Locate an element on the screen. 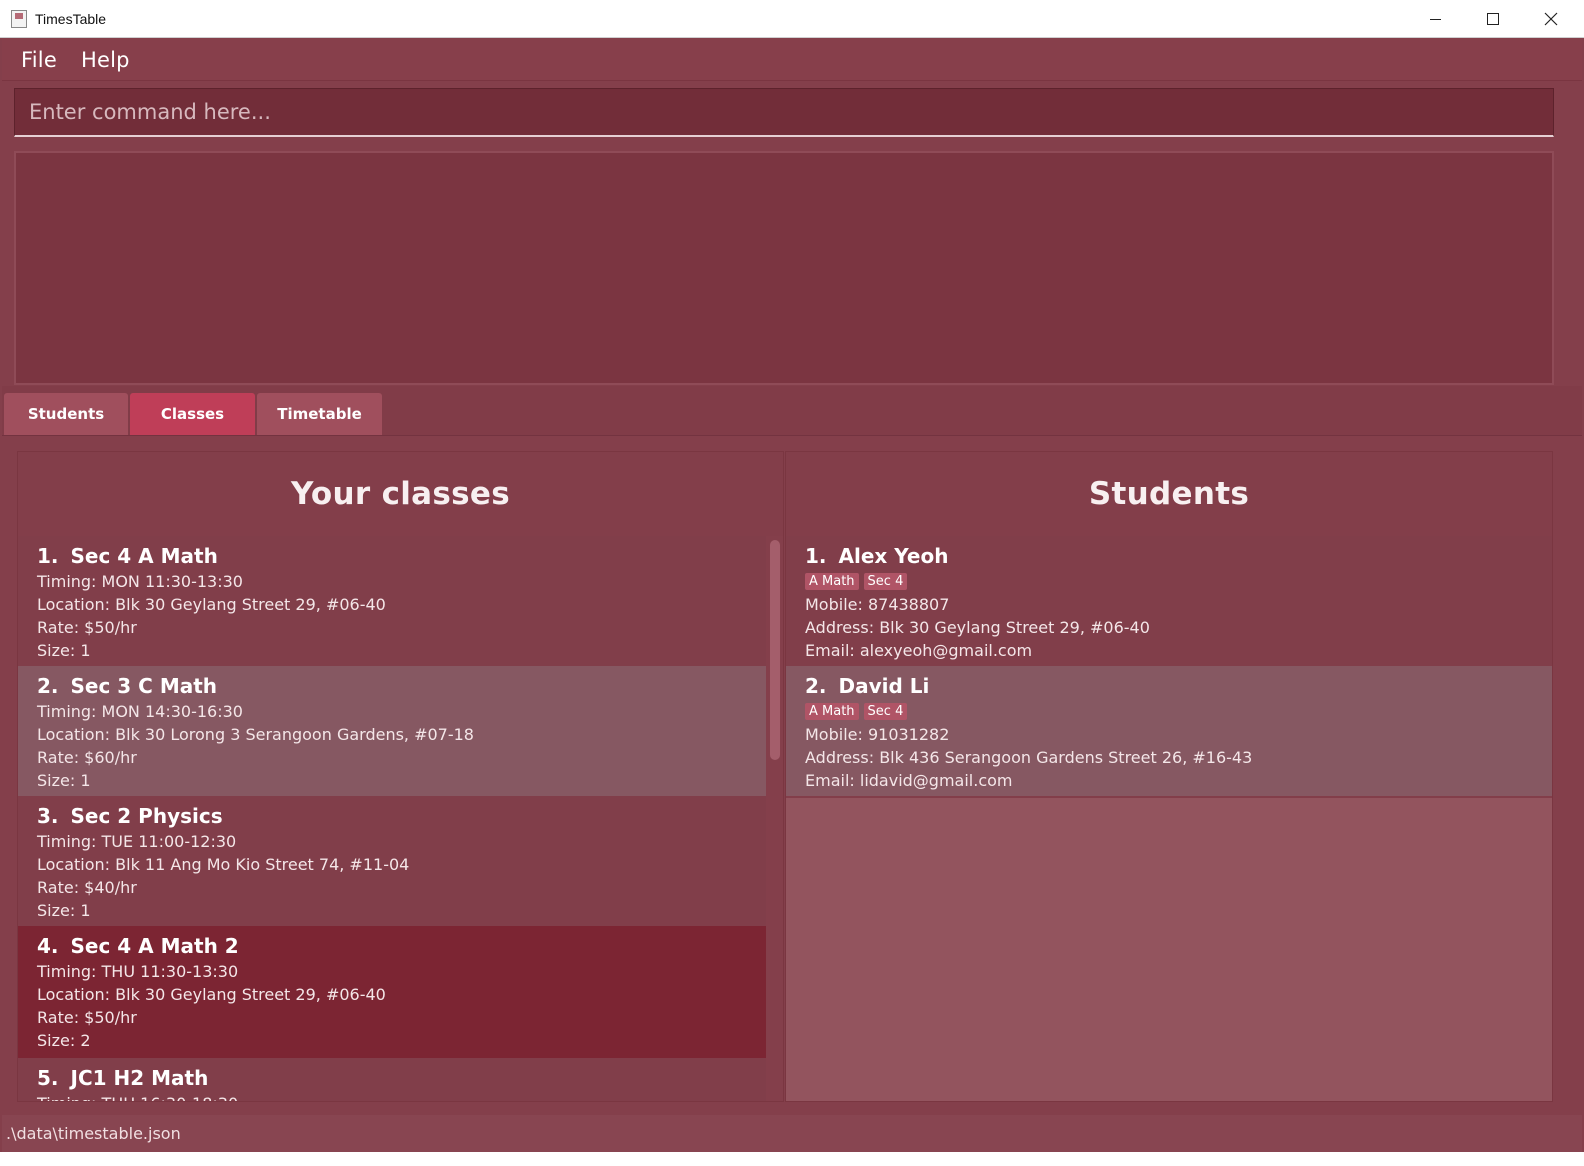 The image size is (1584, 1166). tab-timetable: Timetable is located at coordinates (319, 414).